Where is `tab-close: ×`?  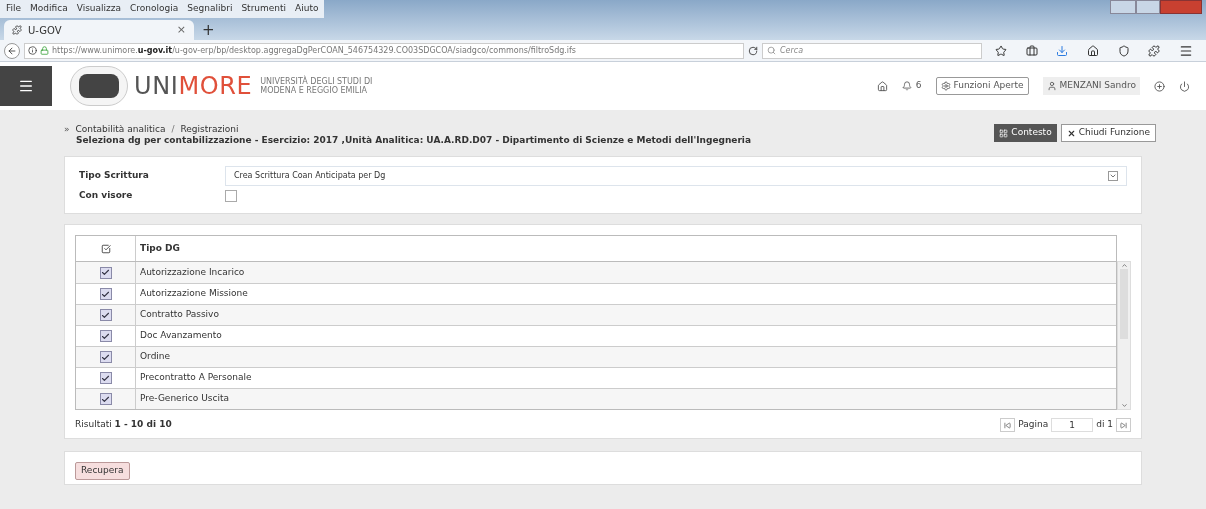 tab-close: × is located at coordinates (181, 30).